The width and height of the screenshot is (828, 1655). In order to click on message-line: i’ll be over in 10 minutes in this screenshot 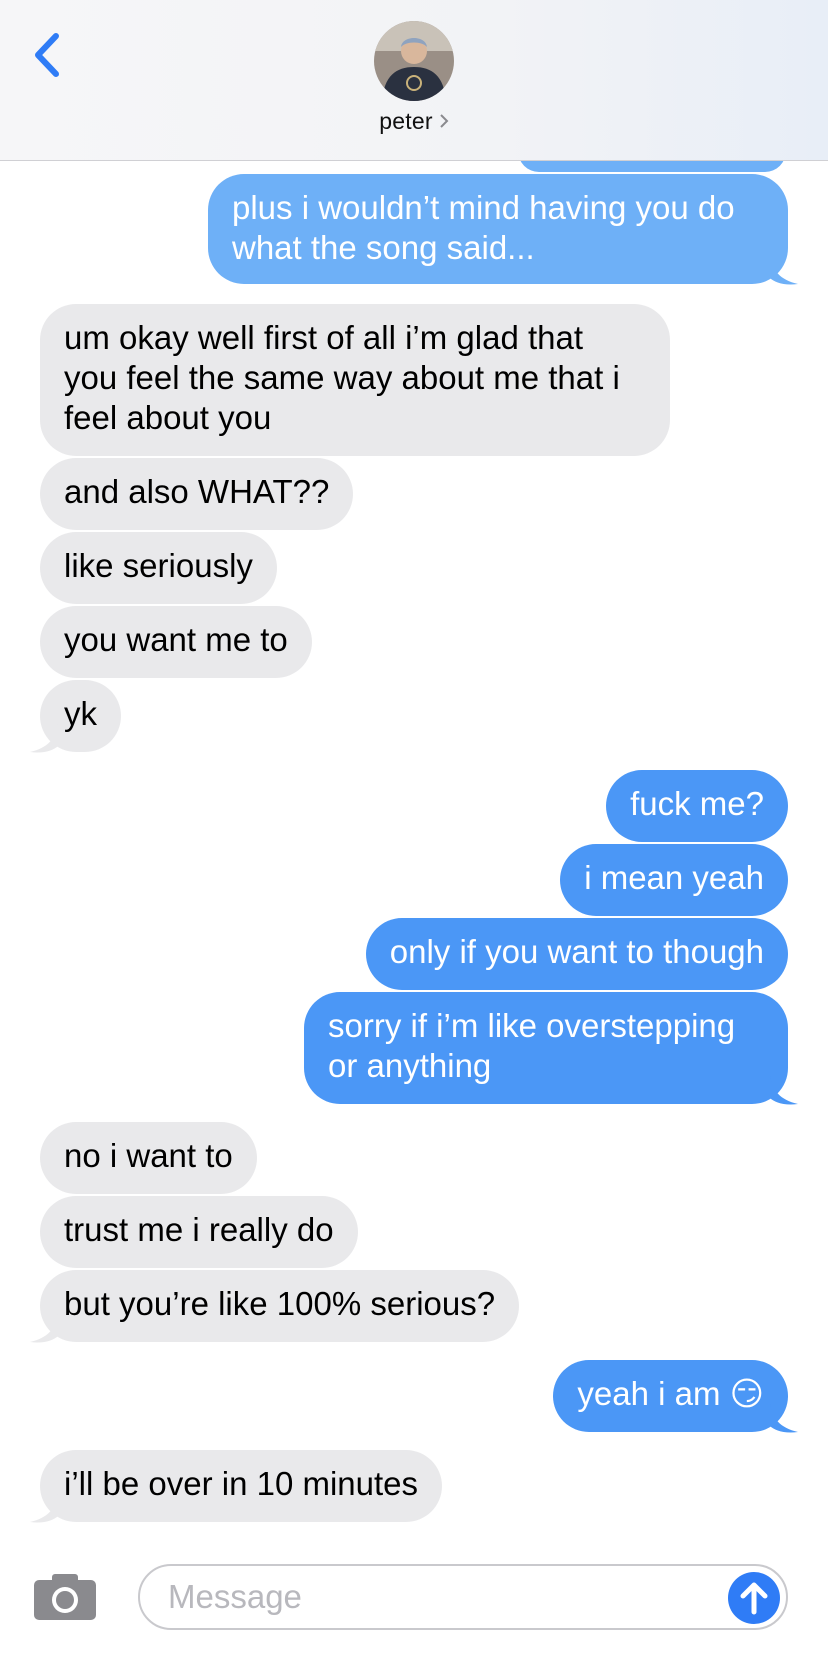, I will do `click(241, 1483)`.